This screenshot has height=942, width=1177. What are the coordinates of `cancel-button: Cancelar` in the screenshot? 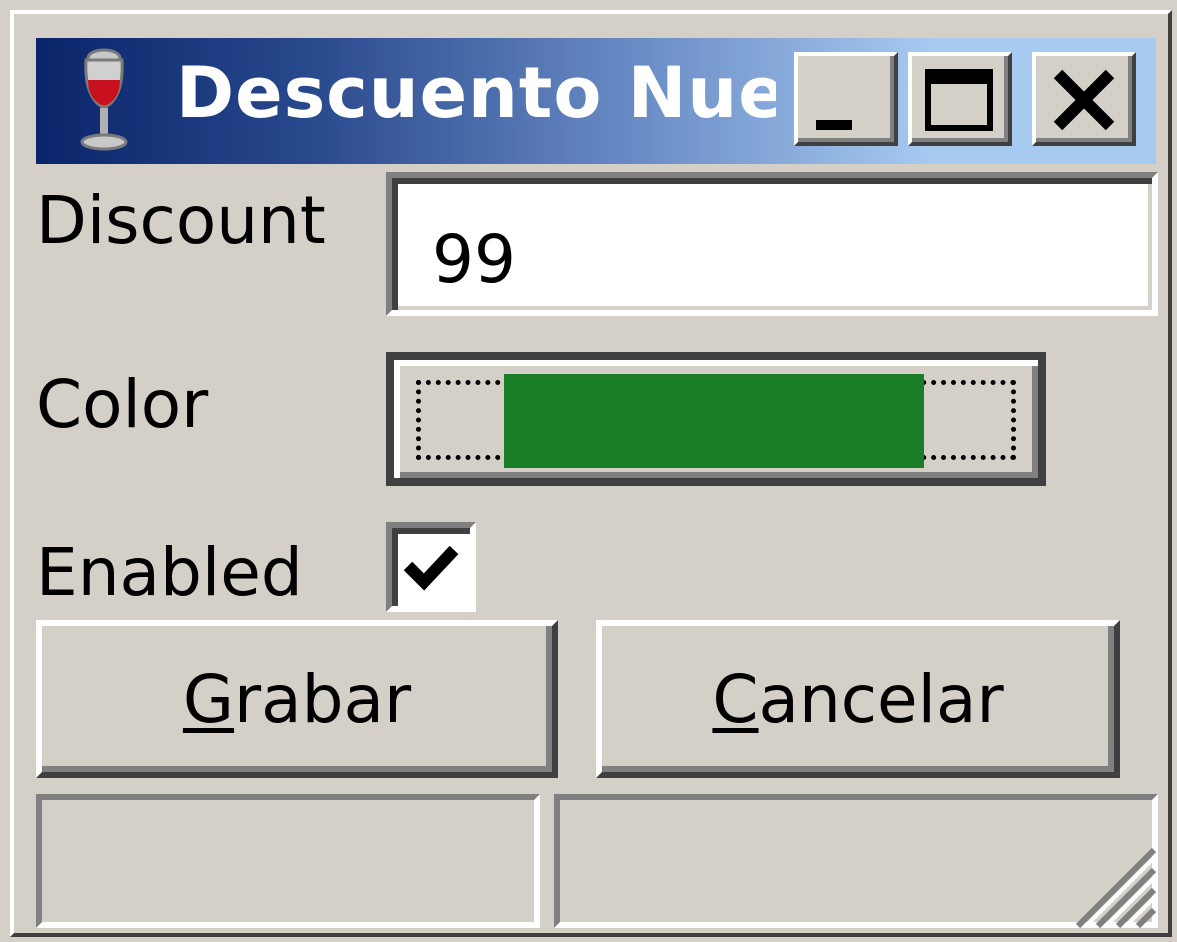 It's located at (858, 699).